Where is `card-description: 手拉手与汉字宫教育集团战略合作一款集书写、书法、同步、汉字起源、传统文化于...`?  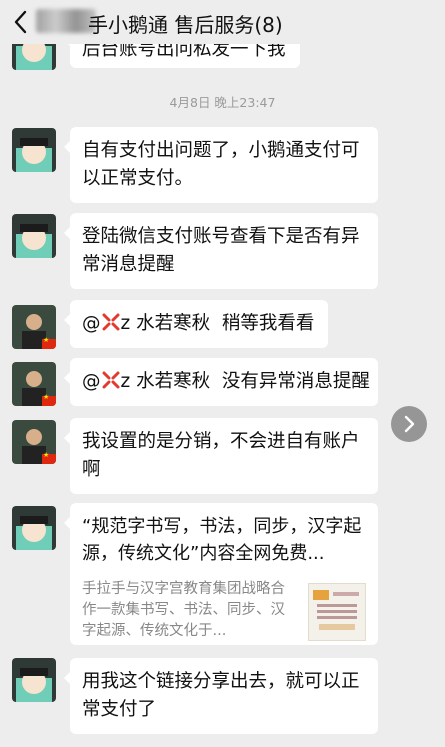 card-description: 手拉手与汉字宫教育集团战略合作一款集书写、书法、同步、汉字起源、传统文化于... is located at coordinates (183, 610).